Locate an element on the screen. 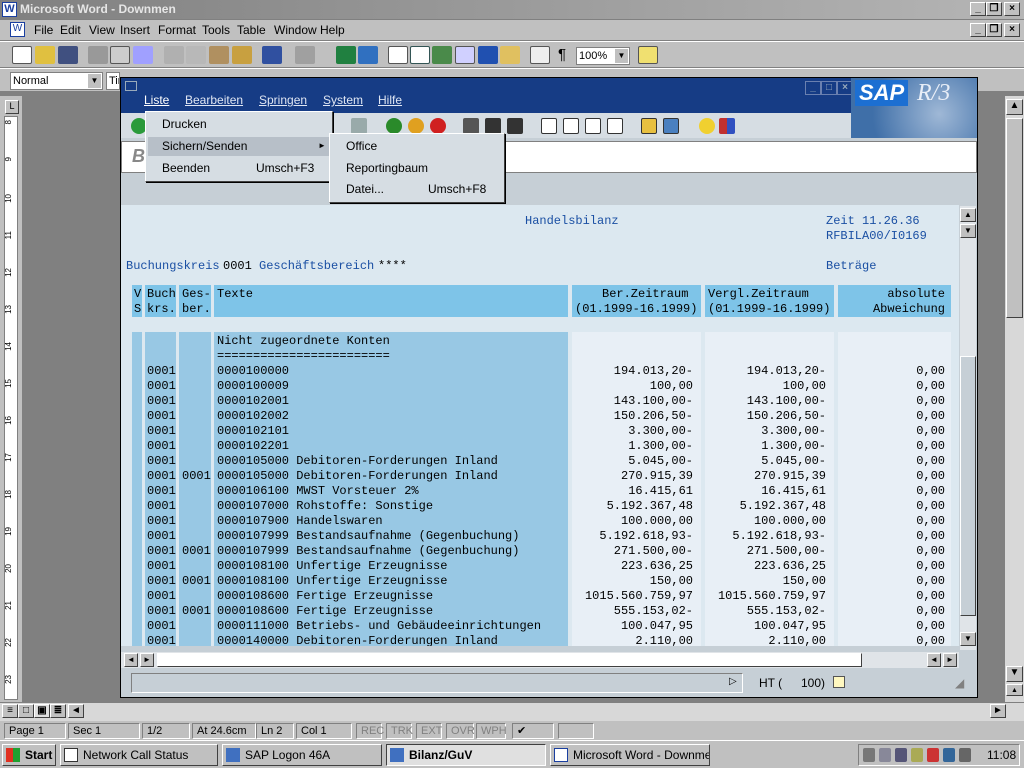 Image resolution: width=1024 pixels, height=768 pixels. document-map-icon is located at coordinates (510, 55).